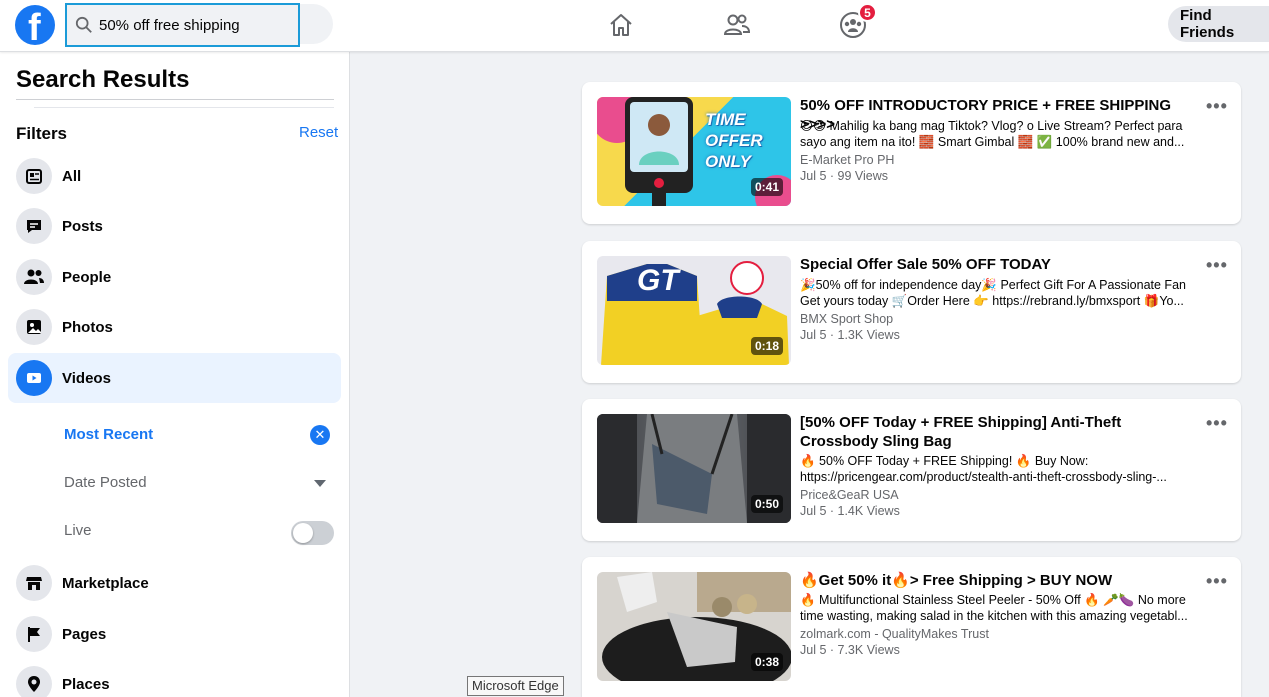 This screenshot has width=1269, height=697. What do you see at coordinates (34, 277) in the screenshot?
I see `people-icon` at bounding box center [34, 277].